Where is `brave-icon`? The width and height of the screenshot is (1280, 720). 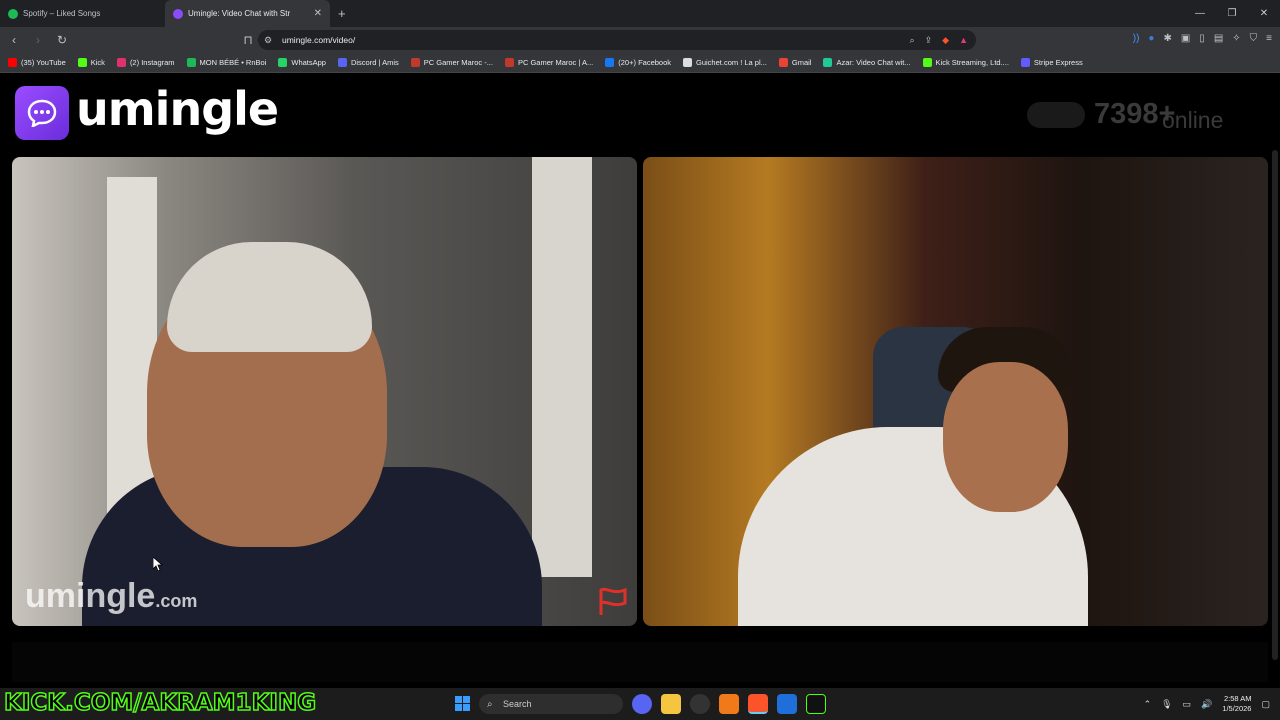 brave-icon is located at coordinates (758, 704).